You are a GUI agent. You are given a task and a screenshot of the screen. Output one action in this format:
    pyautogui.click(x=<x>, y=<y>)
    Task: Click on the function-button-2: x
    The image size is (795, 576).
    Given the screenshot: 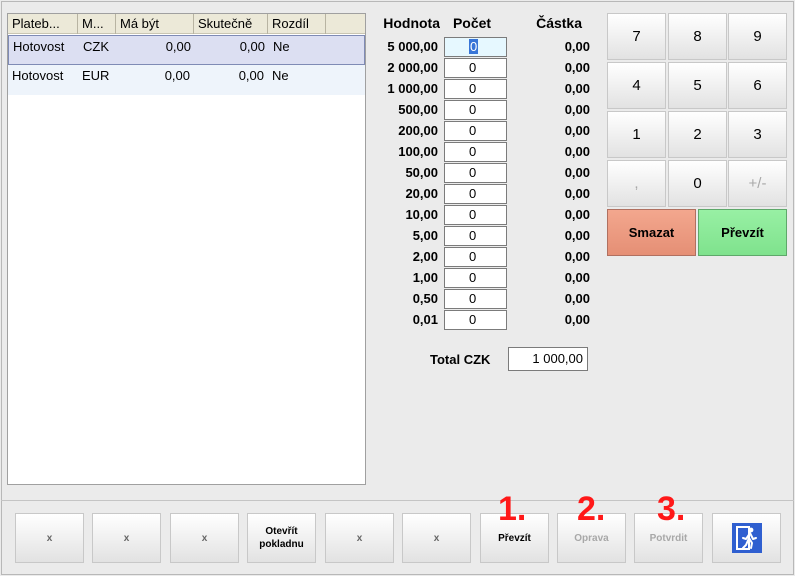 What is the action you would take?
    pyautogui.click(x=126, y=538)
    